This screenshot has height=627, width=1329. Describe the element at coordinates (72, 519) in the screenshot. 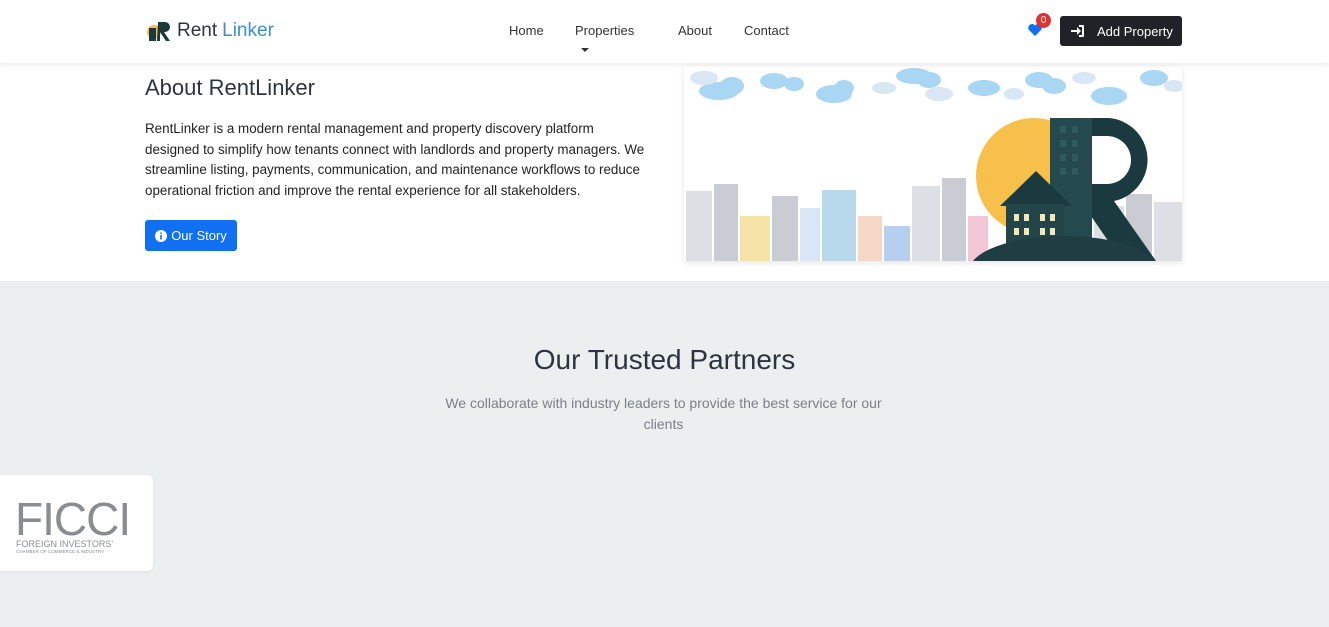

I see `ficci-logo-name: FICCI` at that location.